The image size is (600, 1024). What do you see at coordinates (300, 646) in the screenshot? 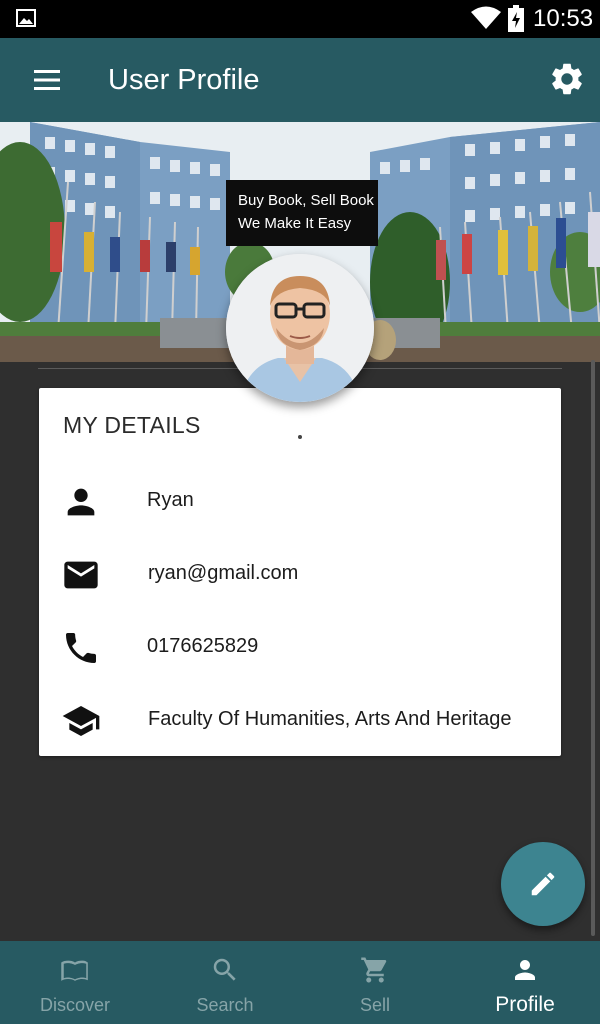
I see `detail-row-phone: 0176625829` at bounding box center [300, 646].